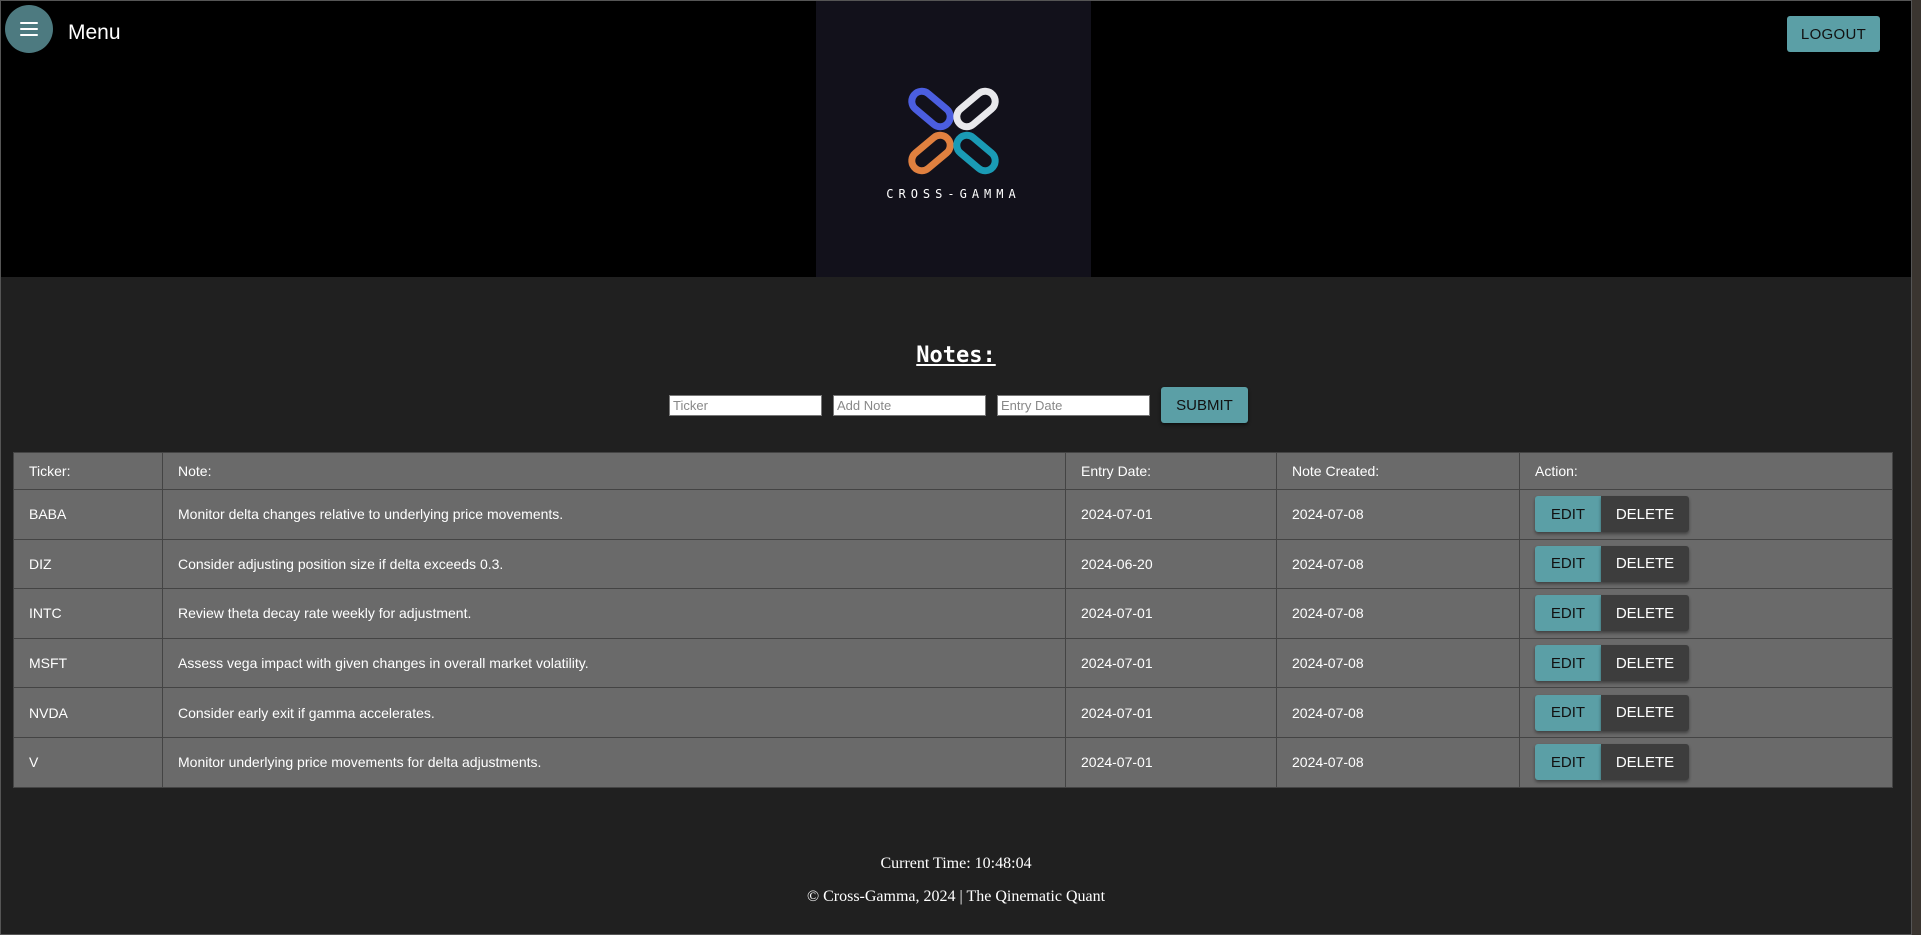 The image size is (1921, 935). What do you see at coordinates (1398, 471) in the screenshot?
I see `header-note-created: Note Created:` at bounding box center [1398, 471].